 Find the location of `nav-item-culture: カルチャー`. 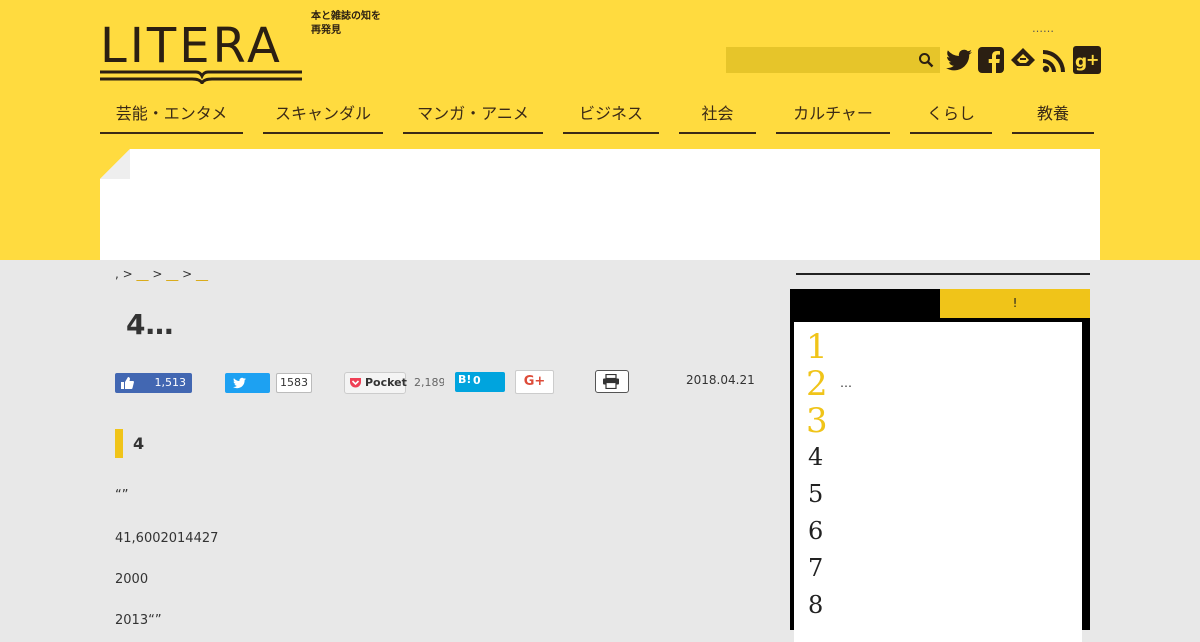

nav-item-culture: カルチャー is located at coordinates (833, 116).